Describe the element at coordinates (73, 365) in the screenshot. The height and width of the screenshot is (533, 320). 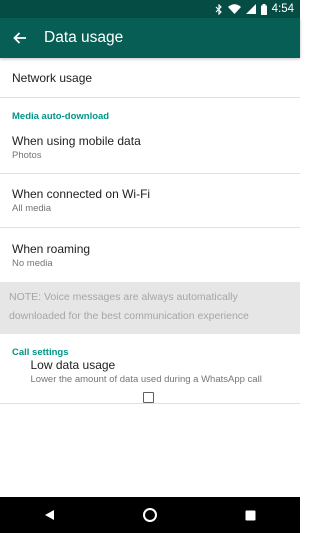
I see `low-data-usage-title: Low data usage` at that location.